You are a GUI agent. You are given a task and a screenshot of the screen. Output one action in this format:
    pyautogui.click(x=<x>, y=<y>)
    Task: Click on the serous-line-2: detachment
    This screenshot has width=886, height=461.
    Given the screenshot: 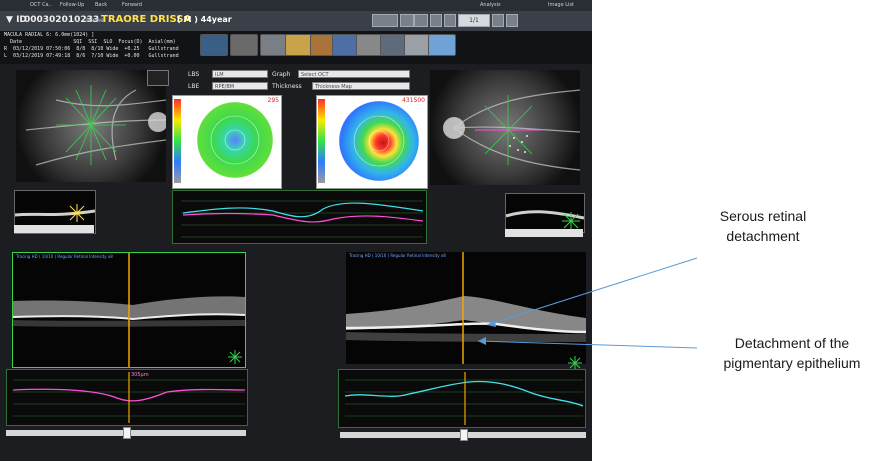 What is the action you would take?
    pyautogui.click(x=763, y=236)
    